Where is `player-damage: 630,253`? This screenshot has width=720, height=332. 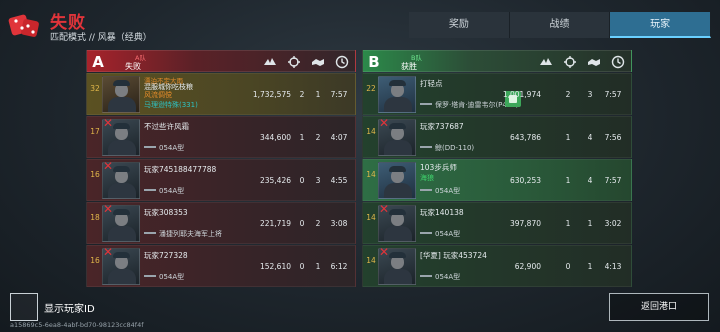 player-damage: 630,253 is located at coordinates (525, 180).